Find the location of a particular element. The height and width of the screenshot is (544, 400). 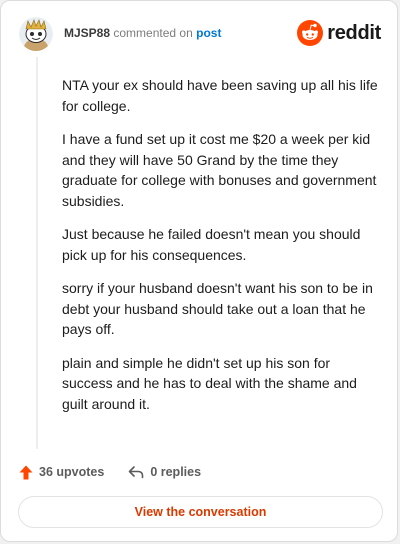

comment-actions: 36 upvotes 0 replies is located at coordinates (200, 472).